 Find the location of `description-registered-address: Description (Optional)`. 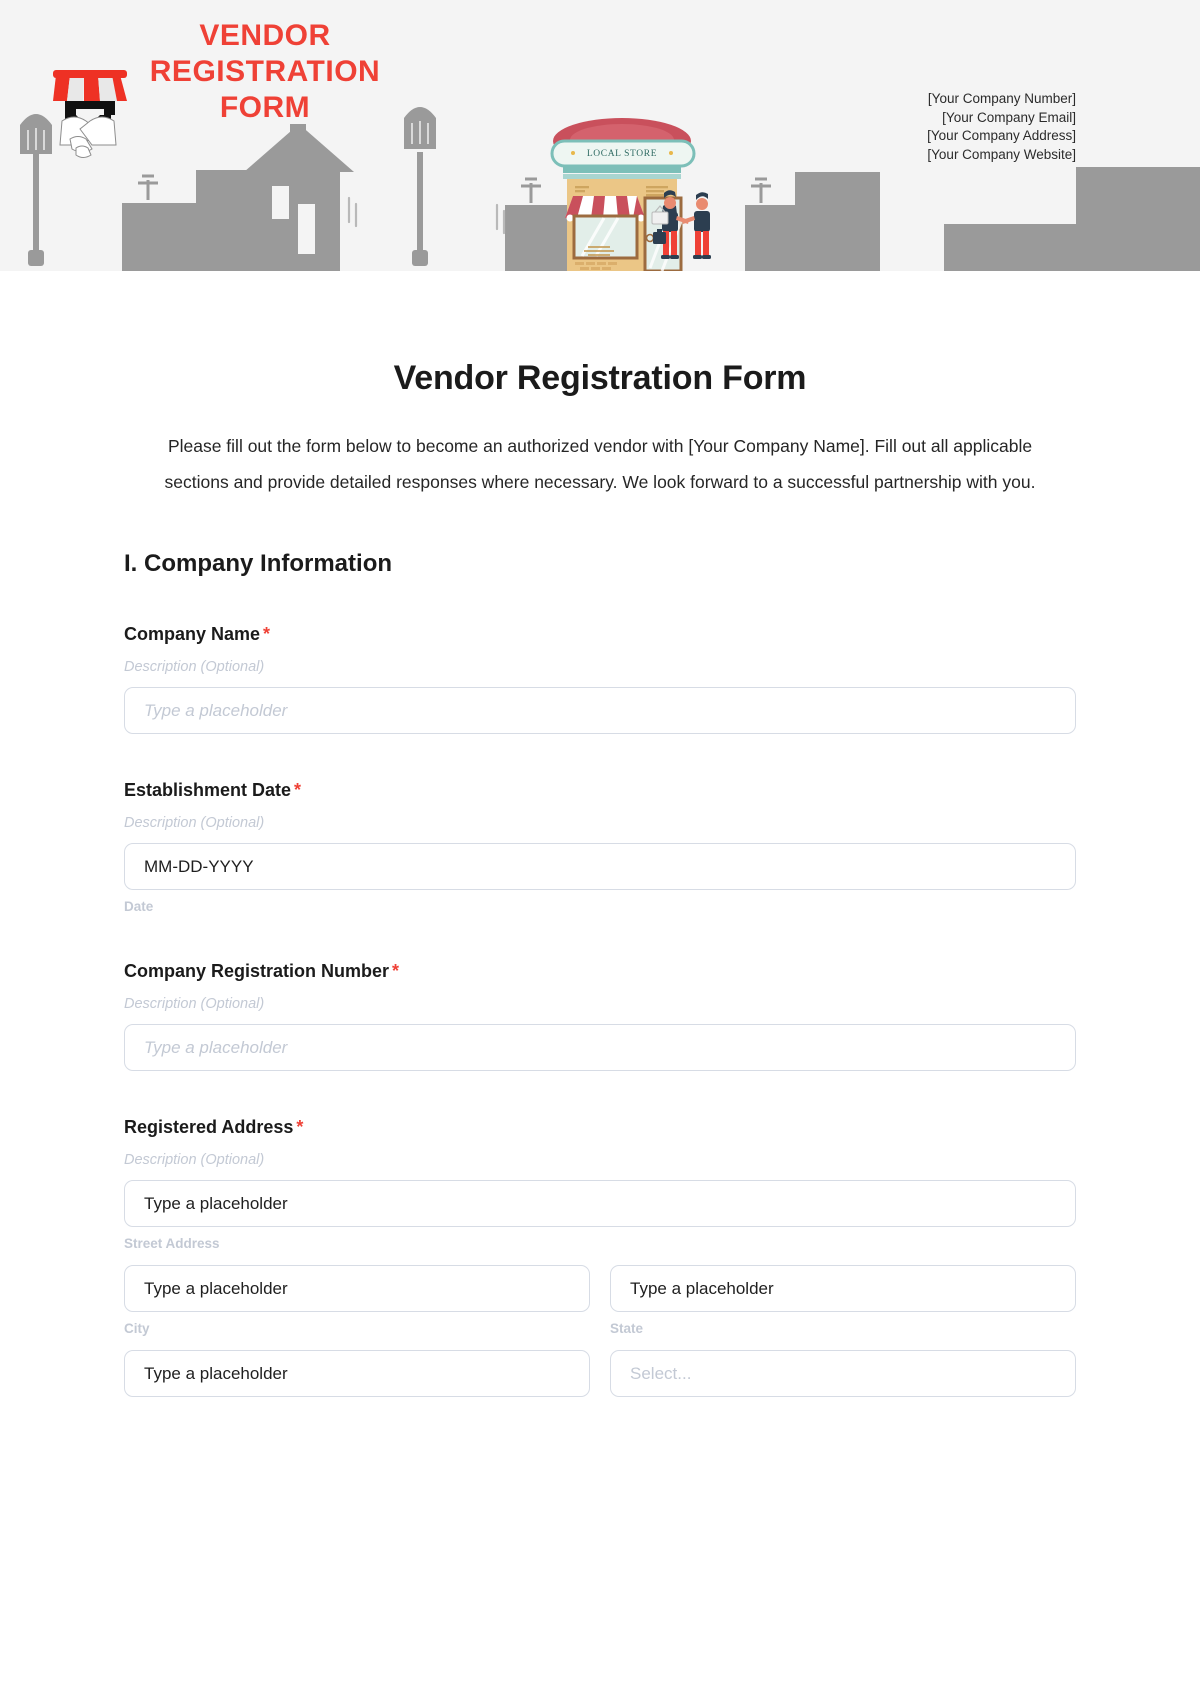

description-registered-address: Description (Optional) is located at coordinates (194, 1160).